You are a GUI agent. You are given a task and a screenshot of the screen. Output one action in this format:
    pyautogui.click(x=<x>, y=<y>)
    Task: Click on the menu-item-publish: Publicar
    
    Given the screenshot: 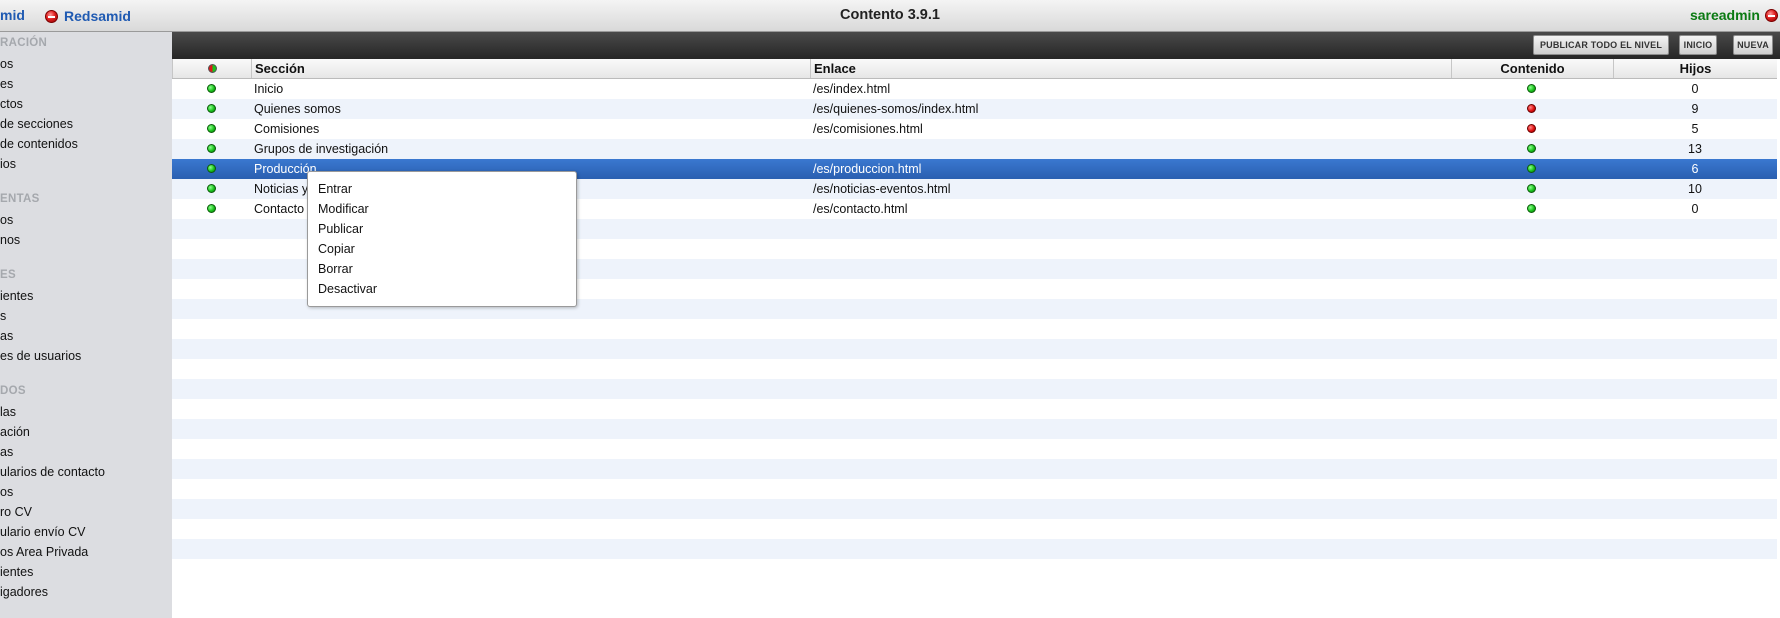 What is the action you would take?
    pyautogui.click(x=340, y=229)
    